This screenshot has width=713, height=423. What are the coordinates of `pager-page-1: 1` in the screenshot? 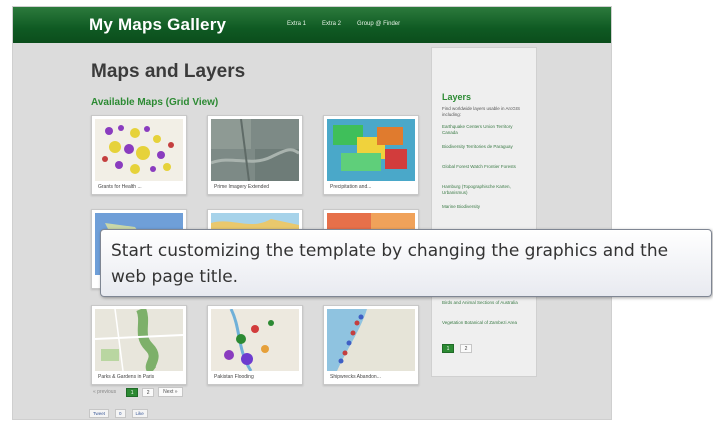 It's located at (132, 392).